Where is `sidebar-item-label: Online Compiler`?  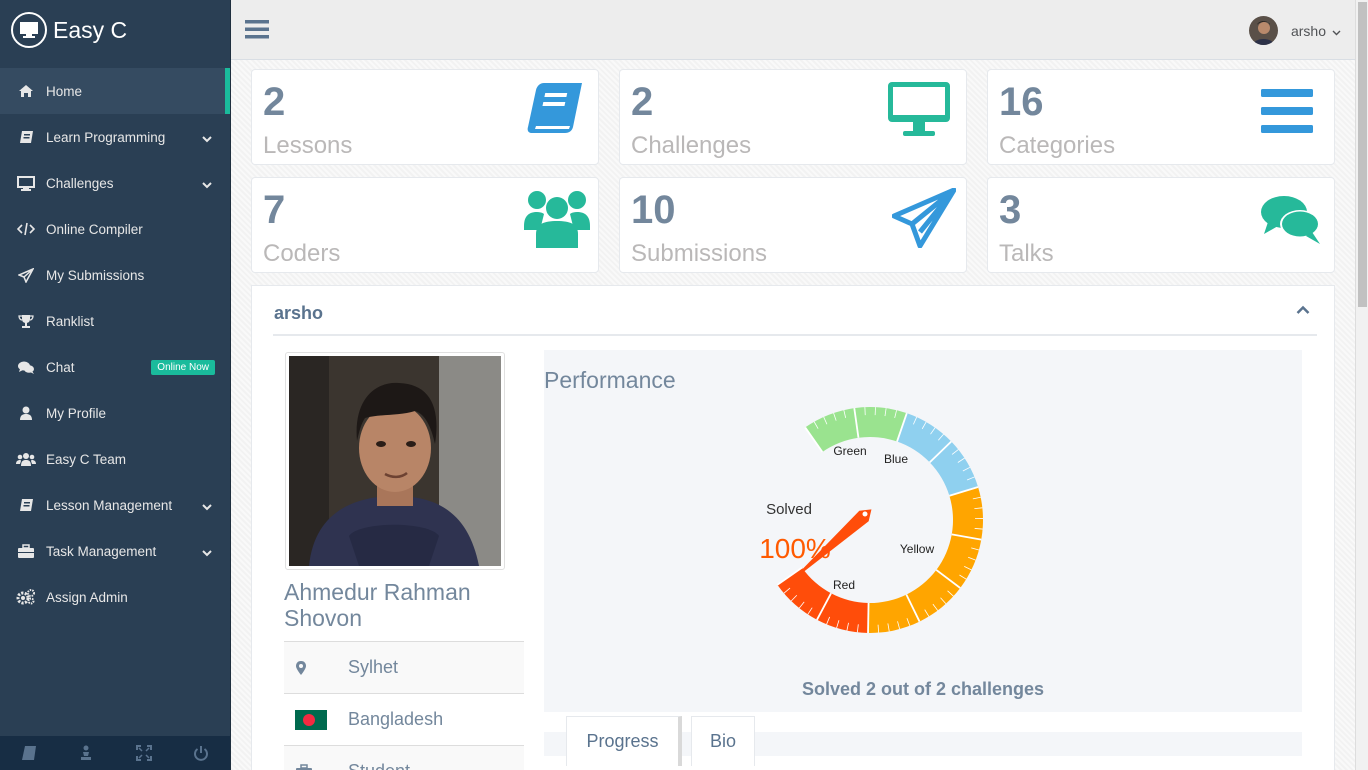 sidebar-item-label: Online Compiler is located at coordinates (94, 229).